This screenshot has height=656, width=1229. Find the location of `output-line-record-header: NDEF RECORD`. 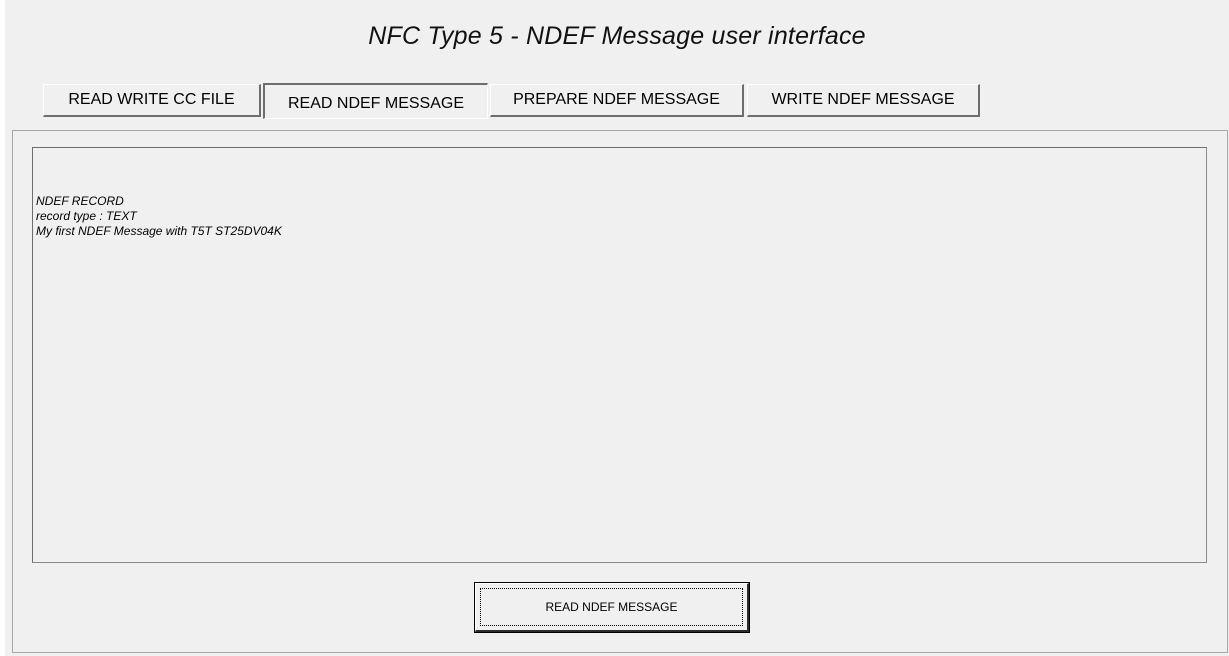

output-line-record-header: NDEF RECORD is located at coordinates (80, 201).